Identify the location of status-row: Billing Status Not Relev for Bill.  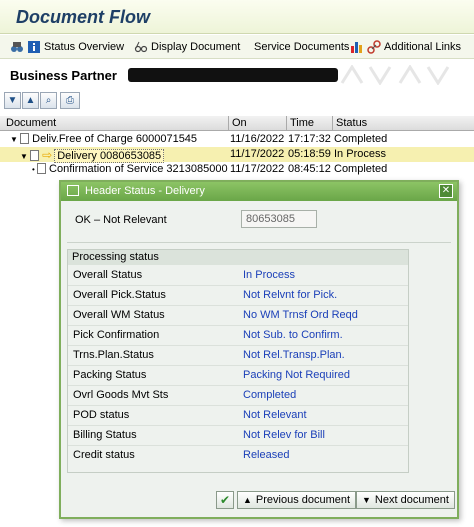
(238, 436).